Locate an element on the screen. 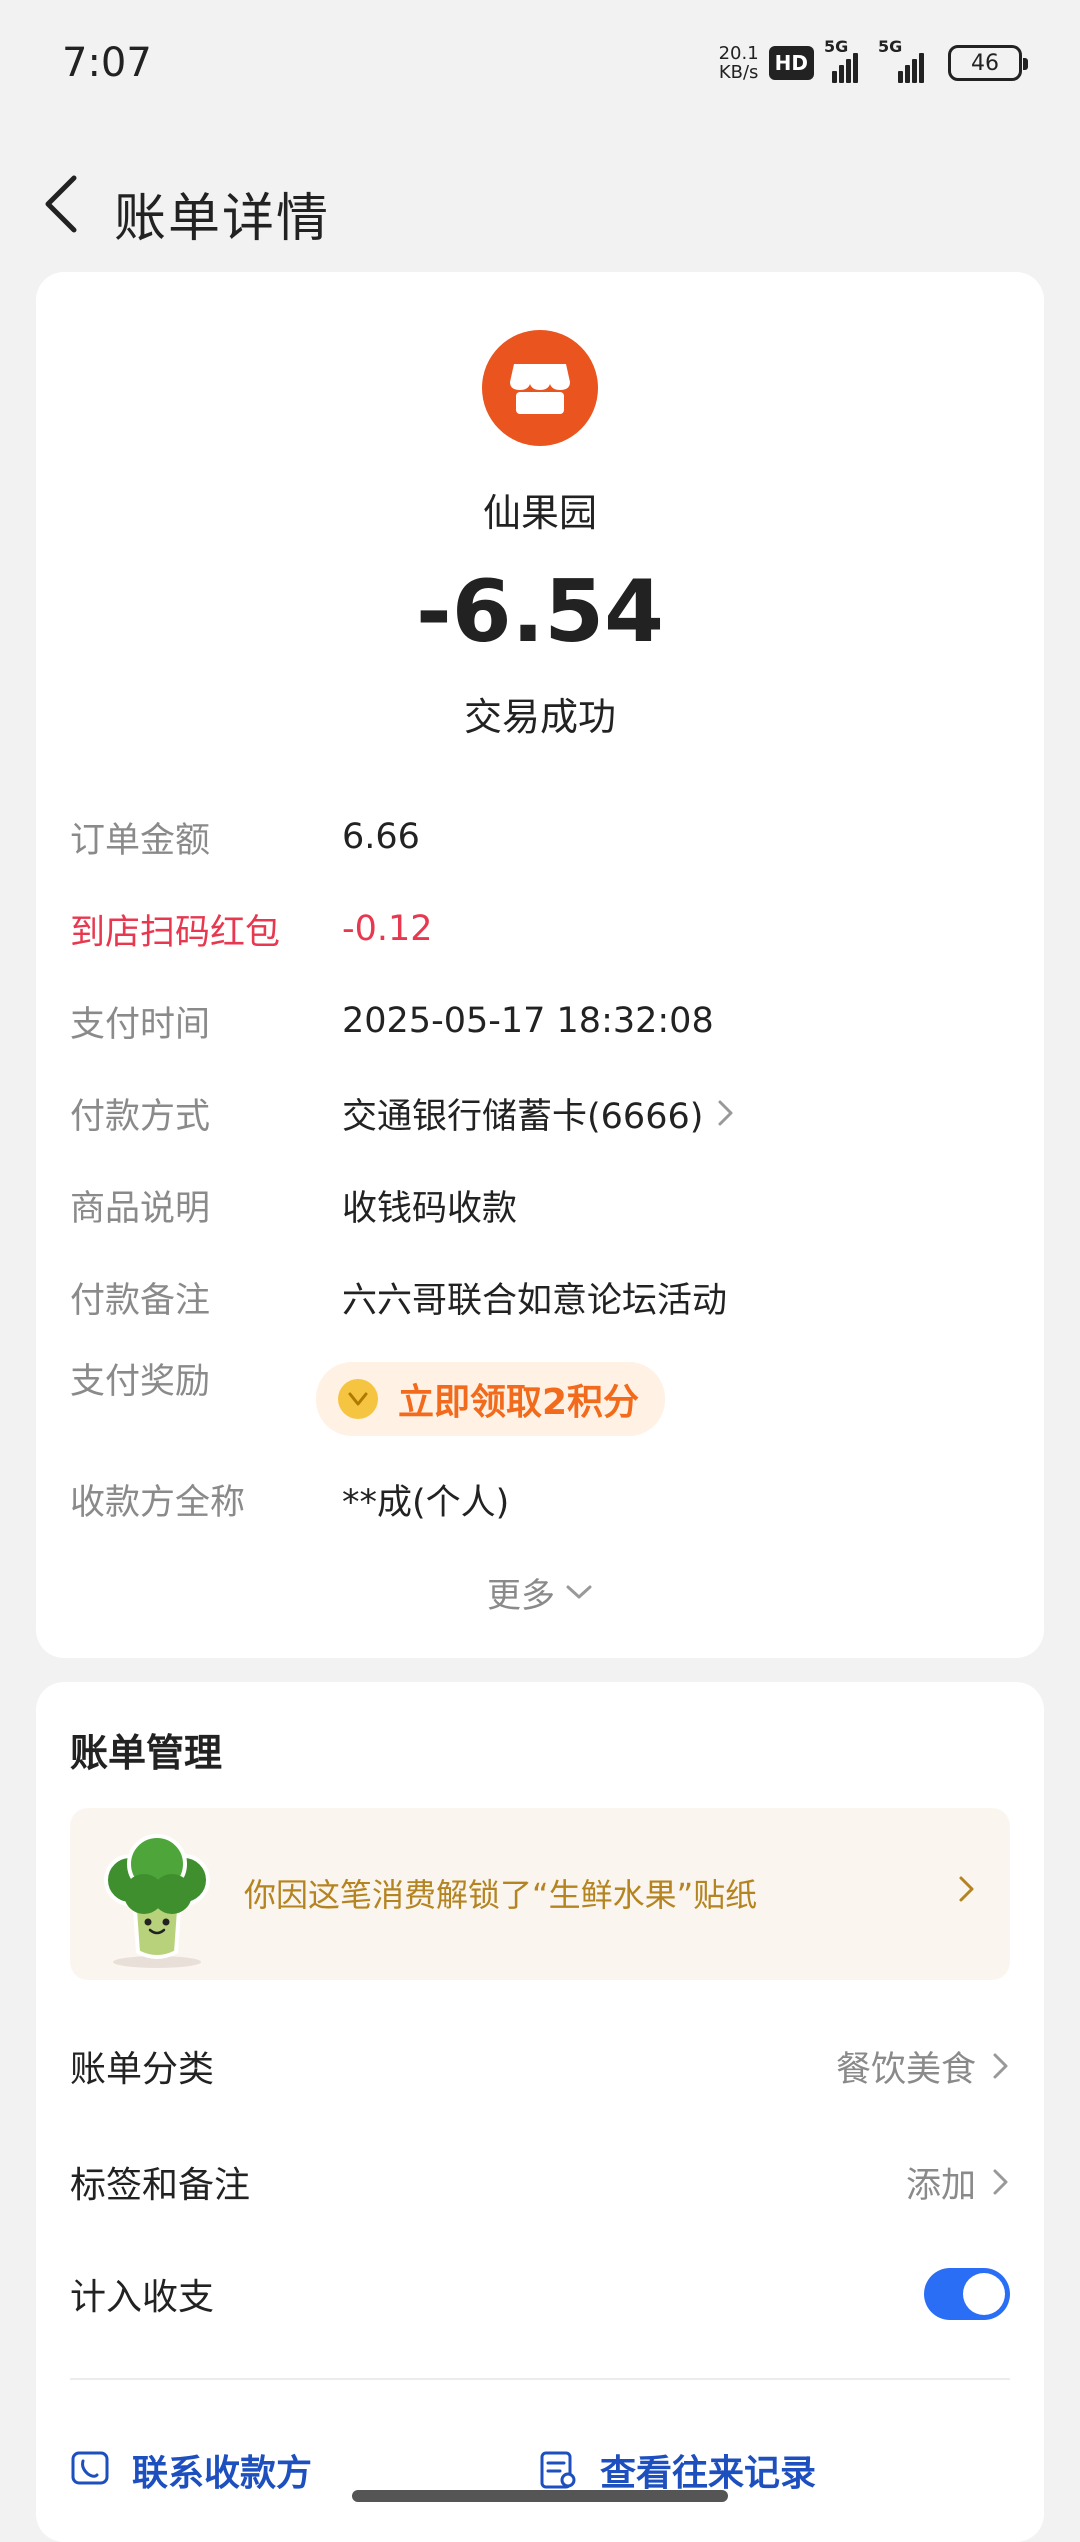 This screenshot has width=1080, height=2542. network-speed: 20.1 KB/s is located at coordinates (739, 63).